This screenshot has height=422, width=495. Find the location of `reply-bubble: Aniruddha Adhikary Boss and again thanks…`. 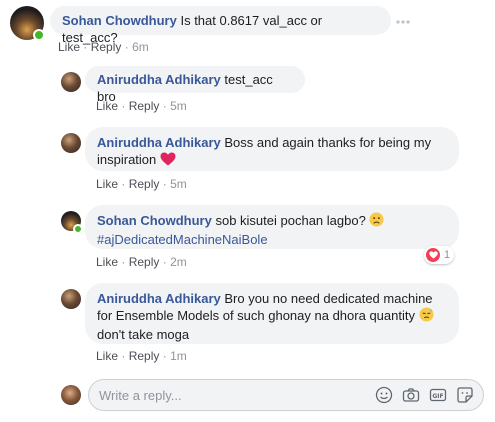

reply-bubble: Aniruddha Adhikary Boss and again thanks… is located at coordinates (272, 149).